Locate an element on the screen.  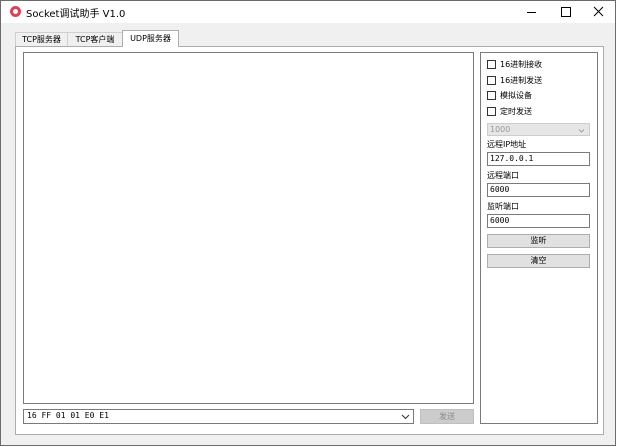
interval-value: 1000 is located at coordinates (500, 129).